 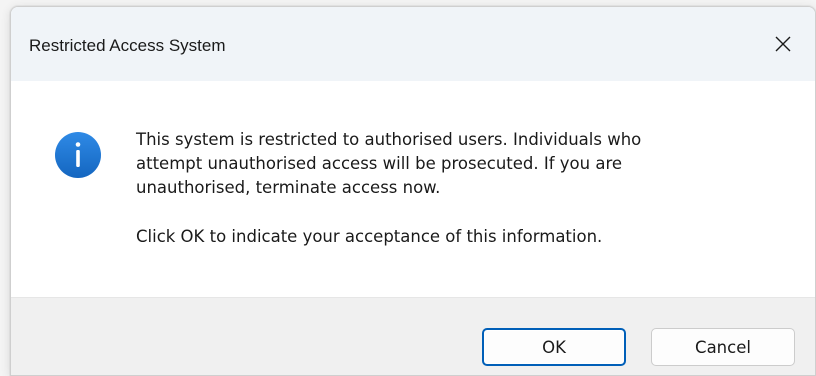 I want to click on ok-button: OK, so click(x=554, y=347).